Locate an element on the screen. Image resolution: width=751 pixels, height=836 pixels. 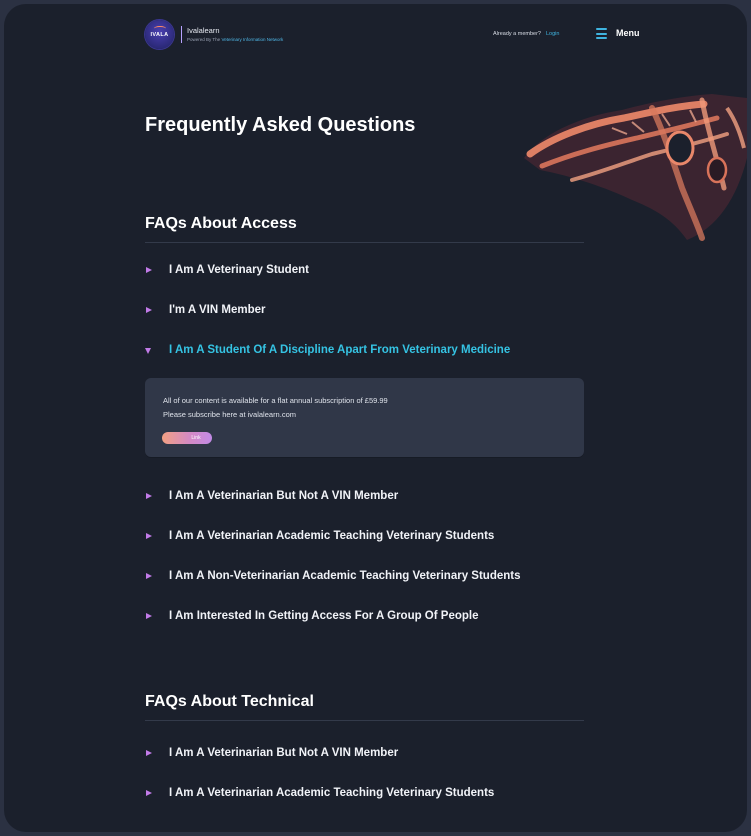
powered-by-network: Veterinary Information Network is located at coordinates (252, 39).